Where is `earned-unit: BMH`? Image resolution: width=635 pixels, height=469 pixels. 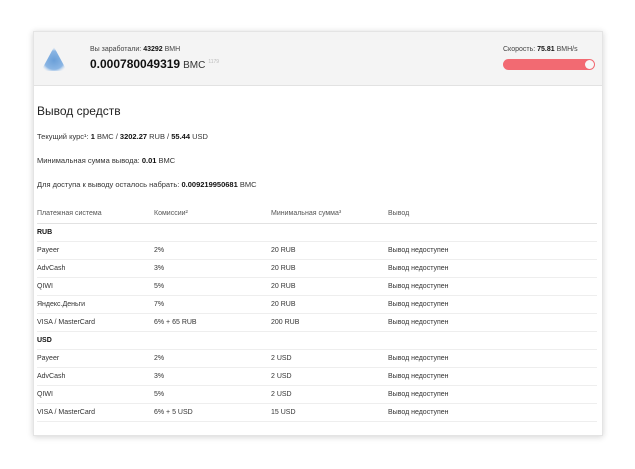 earned-unit: BMH is located at coordinates (172, 49).